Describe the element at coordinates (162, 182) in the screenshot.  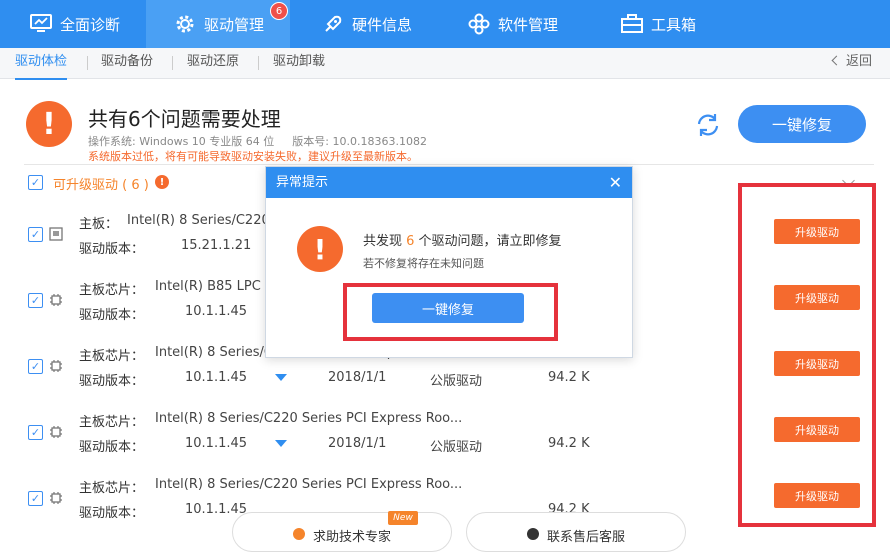
I see `alert-icon: !` at that location.